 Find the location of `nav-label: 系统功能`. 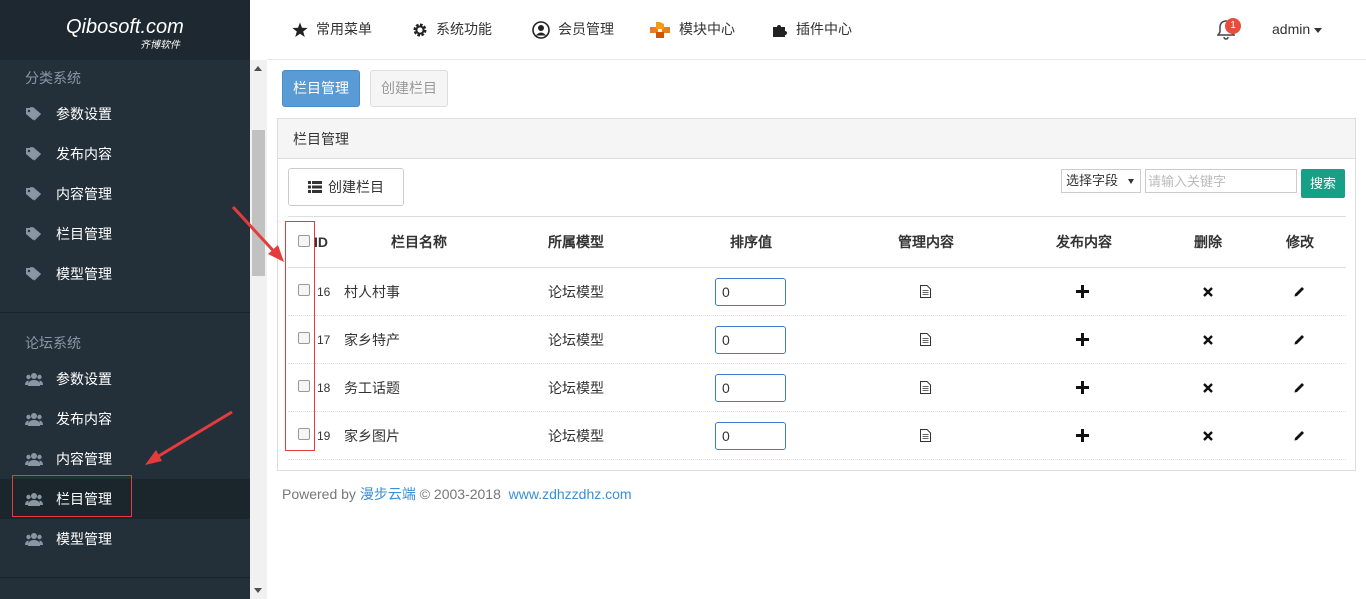

nav-label: 系统功能 is located at coordinates (464, 29).